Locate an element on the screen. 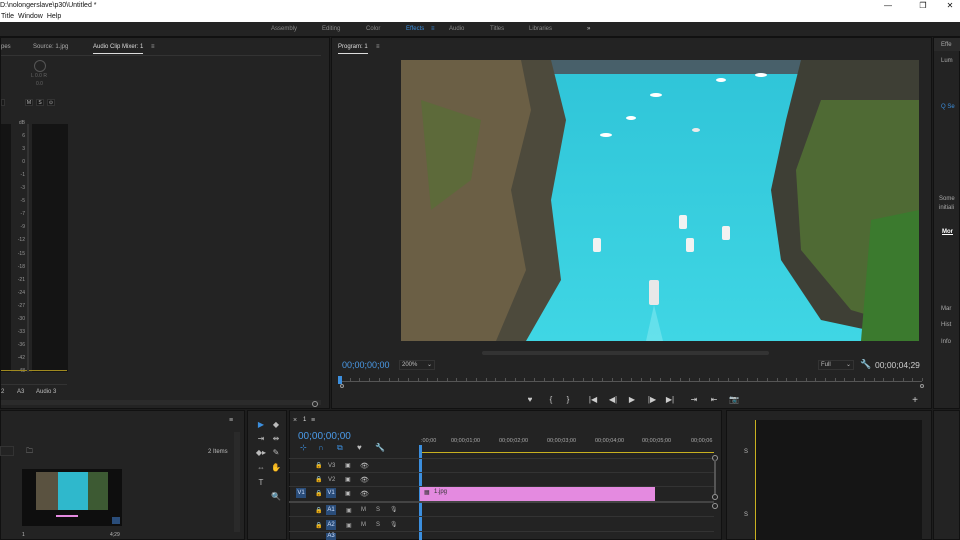 This screenshot has height=540, width=960. right-more-link: Mor is located at coordinates (947, 232).